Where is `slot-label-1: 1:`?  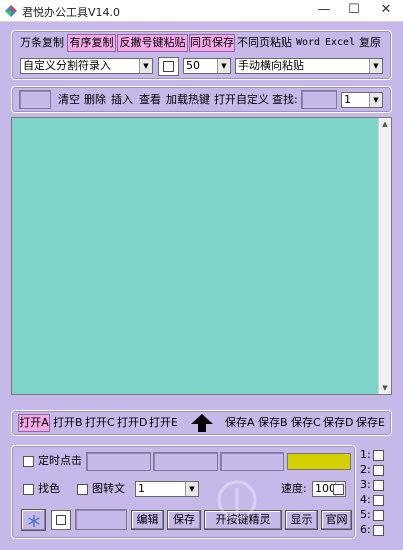
slot-label-1: 1: is located at coordinates (365, 454).